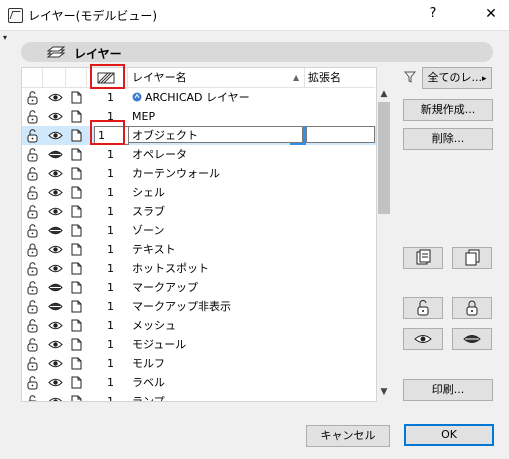 The height and width of the screenshot is (459, 509). What do you see at coordinates (423, 308) in the screenshot?
I see `unlock-all-button` at bounding box center [423, 308].